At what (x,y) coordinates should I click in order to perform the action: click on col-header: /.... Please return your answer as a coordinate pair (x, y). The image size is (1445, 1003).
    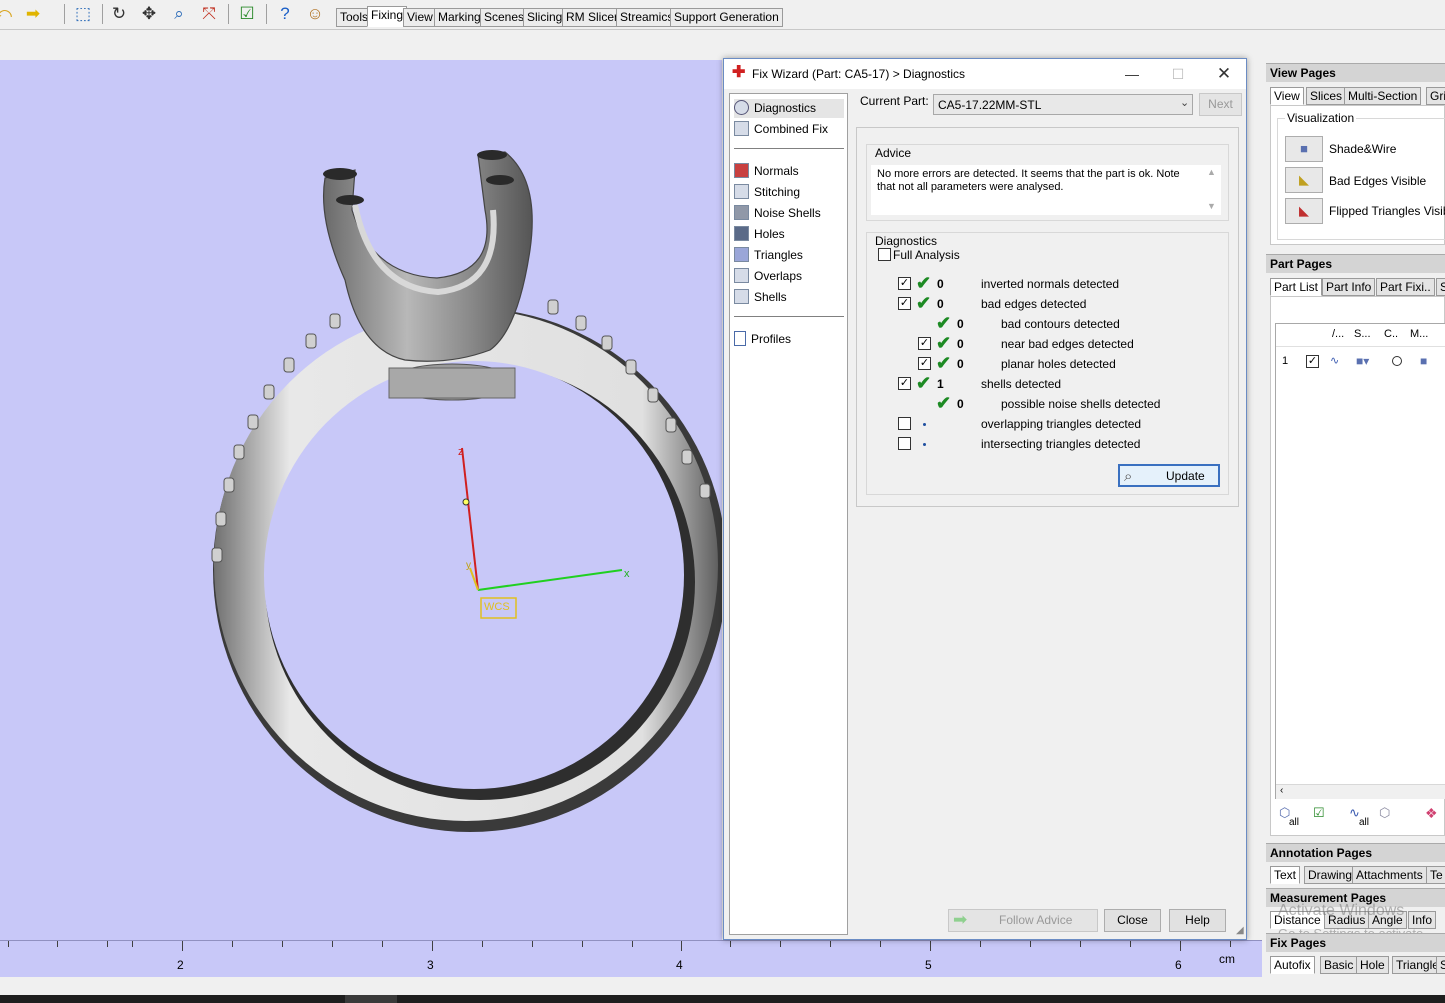
    Looking at the image, I should click on (1338, 334).